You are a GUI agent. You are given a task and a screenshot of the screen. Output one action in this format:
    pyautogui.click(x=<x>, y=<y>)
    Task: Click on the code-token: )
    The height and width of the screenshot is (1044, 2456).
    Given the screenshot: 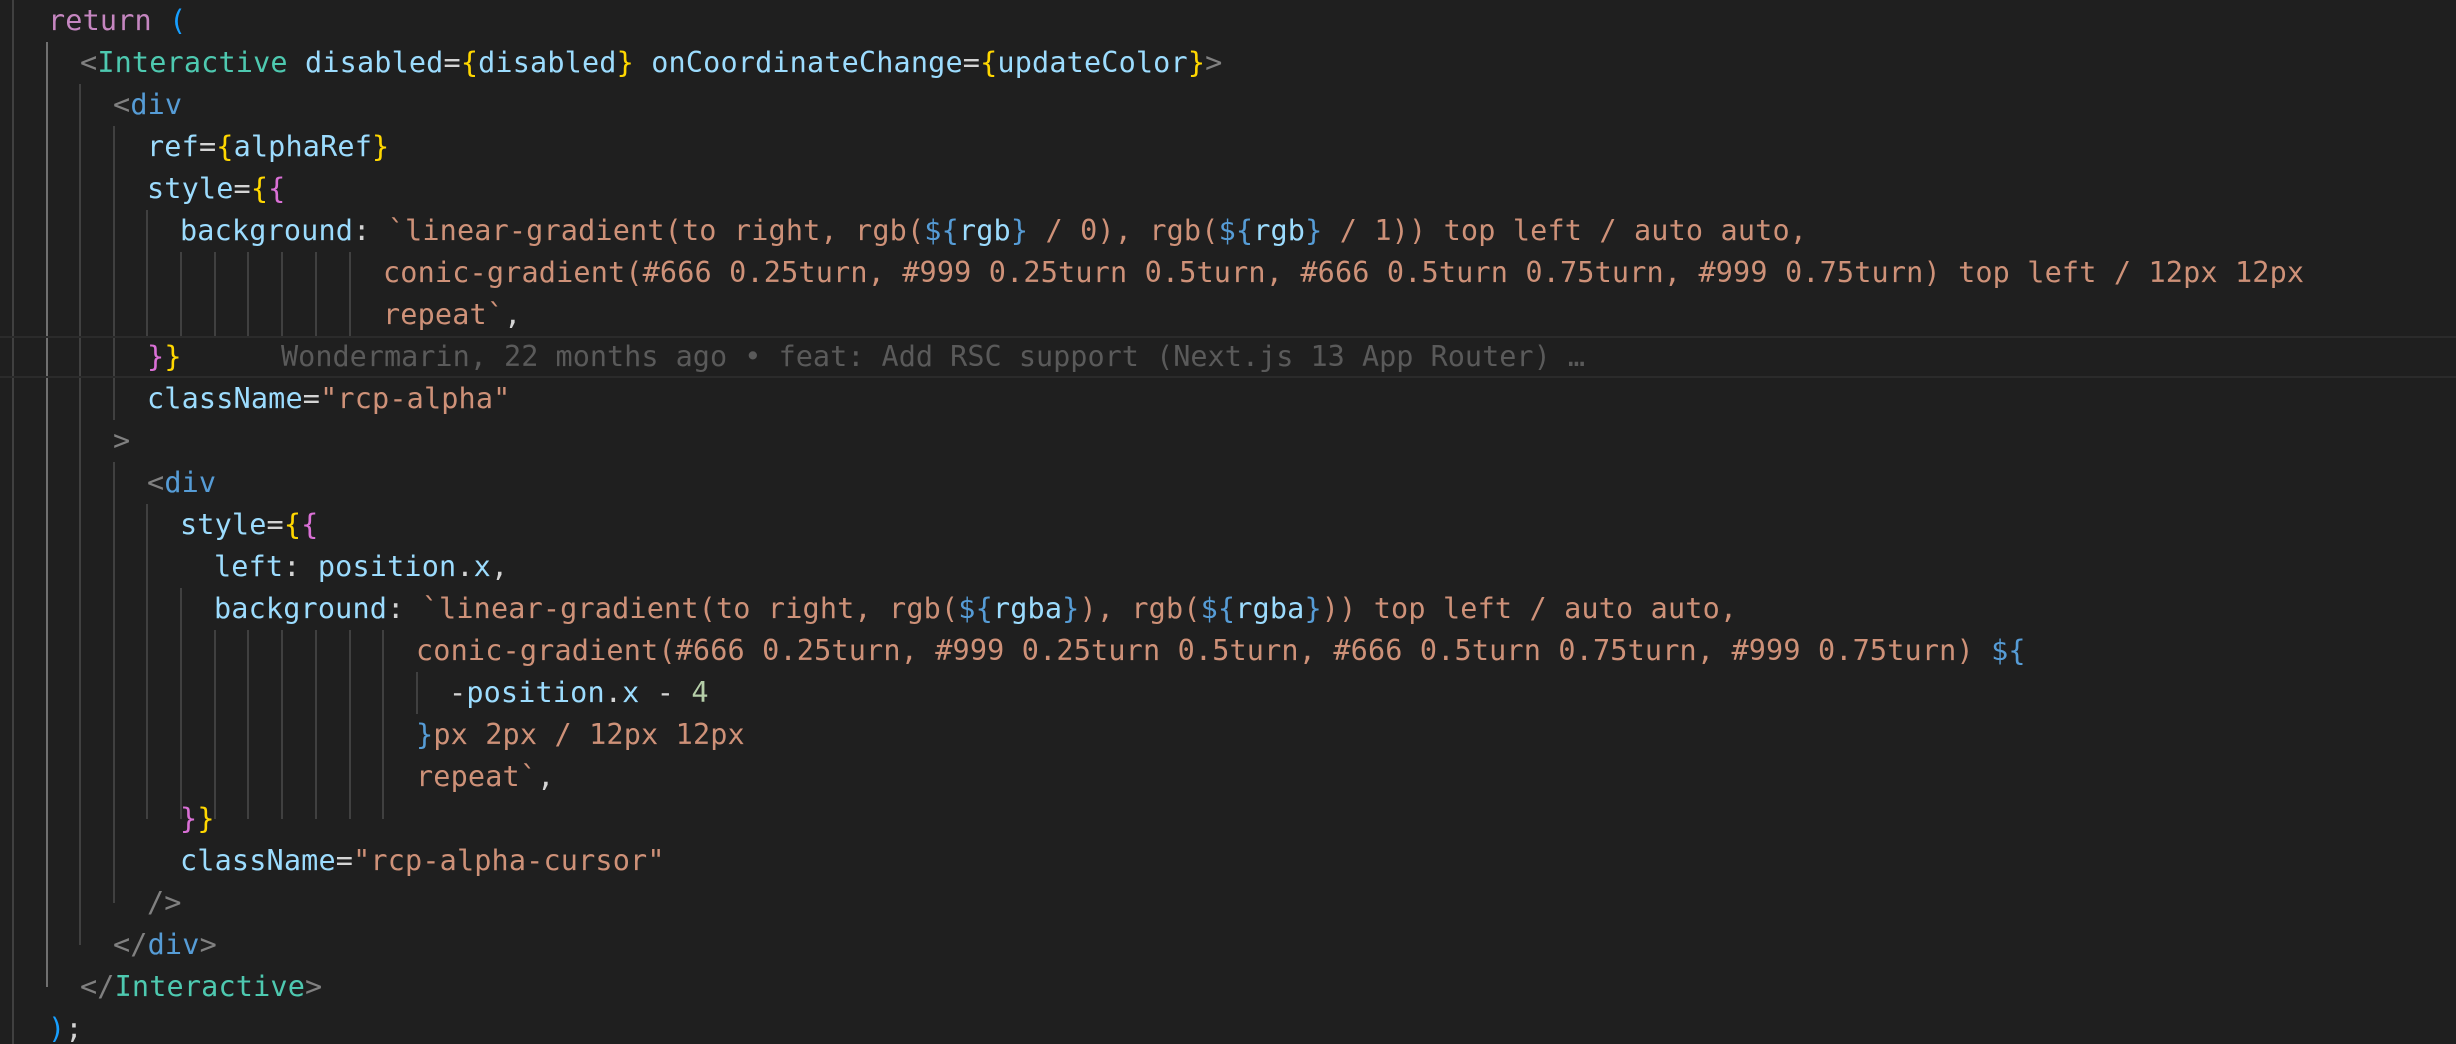 What is the action you would take?
    pyautogui.click(x=57, y=1028)
    